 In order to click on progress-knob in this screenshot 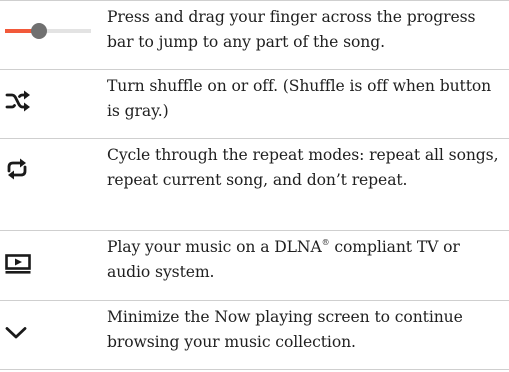, I will do `click(39, 31)`.